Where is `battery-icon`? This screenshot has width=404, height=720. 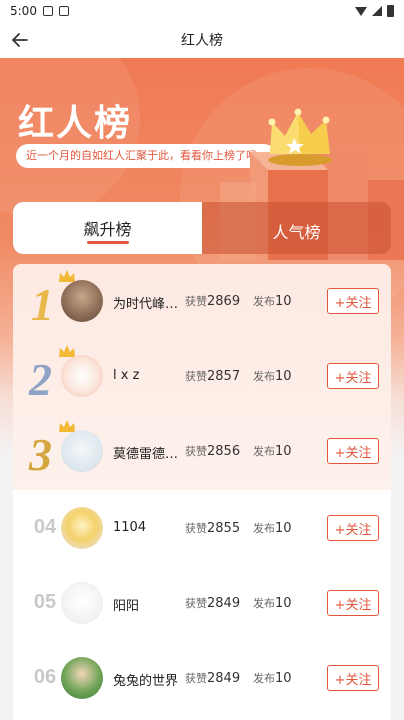 battery-icon is located at coordinates (390, 11).